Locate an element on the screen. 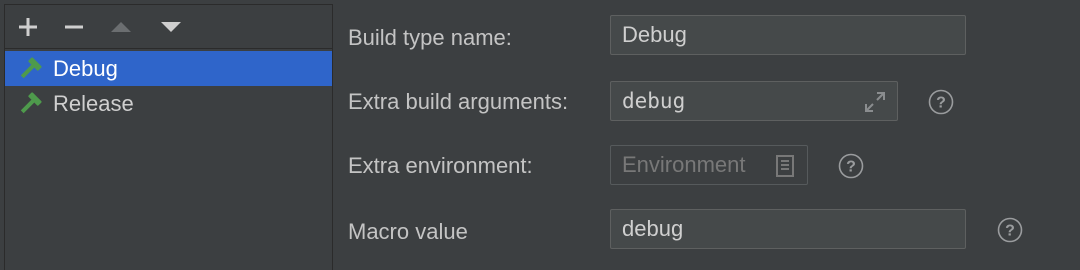 This screenshot has width=1080, height=270. triangle-up-icon is located at coordinates (121, 27).